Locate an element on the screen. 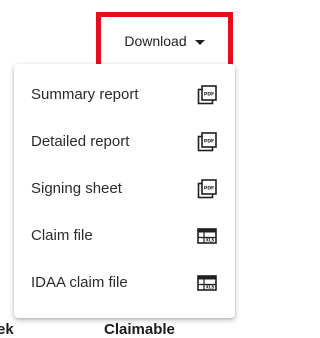  menu-item-label: Detailed report is located at coordinates (80, 141).